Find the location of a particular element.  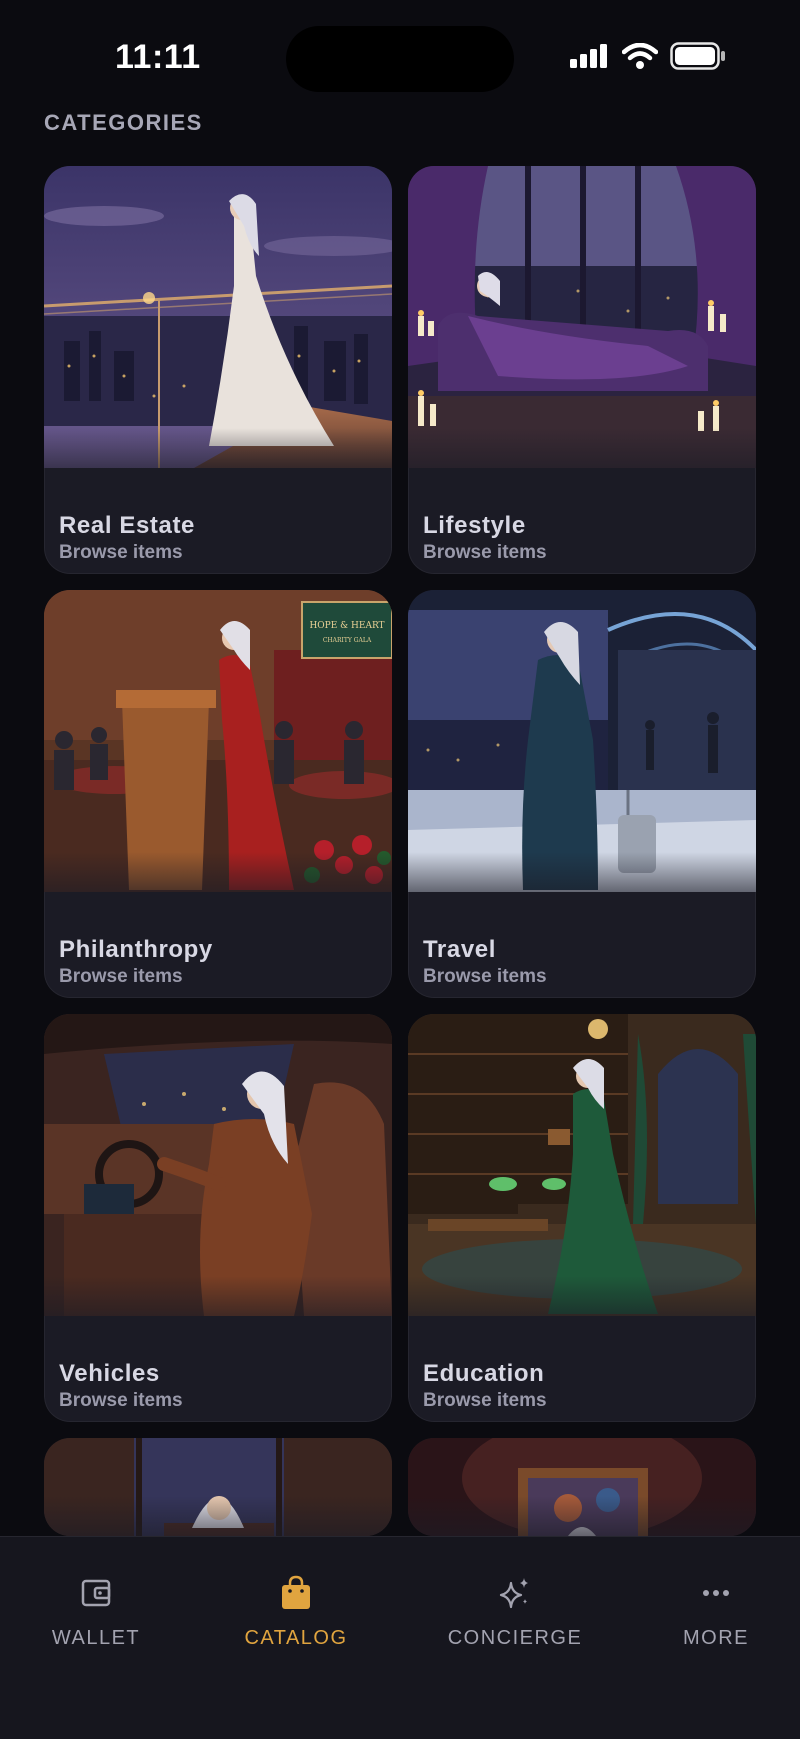

tab-concierge: CONCIERGE is located at coordinates (515, 1611).